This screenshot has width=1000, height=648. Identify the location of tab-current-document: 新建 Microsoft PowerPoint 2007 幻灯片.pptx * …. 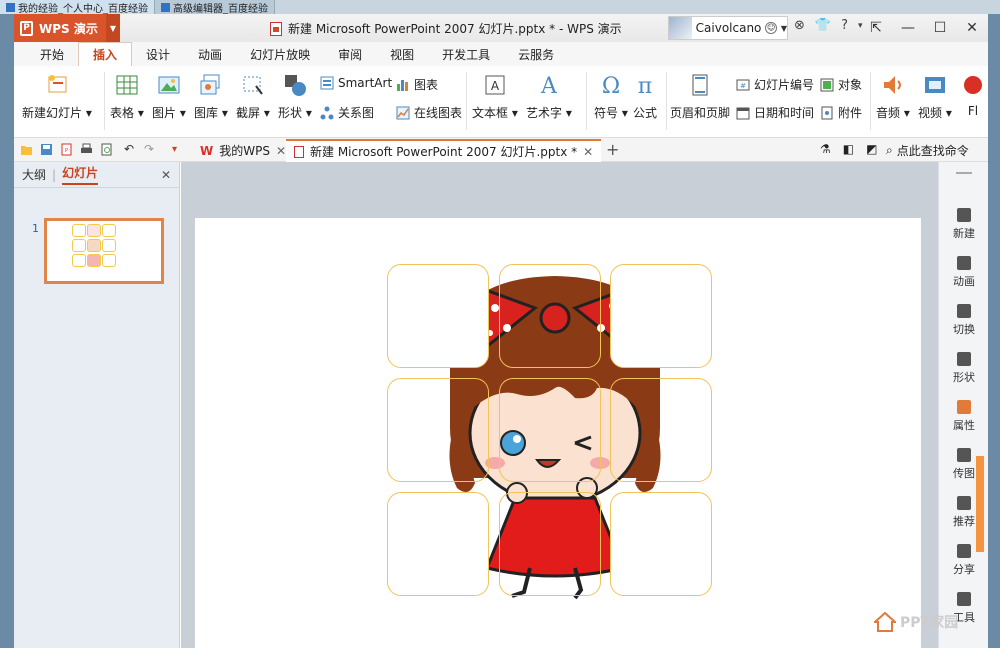
(444, 150).